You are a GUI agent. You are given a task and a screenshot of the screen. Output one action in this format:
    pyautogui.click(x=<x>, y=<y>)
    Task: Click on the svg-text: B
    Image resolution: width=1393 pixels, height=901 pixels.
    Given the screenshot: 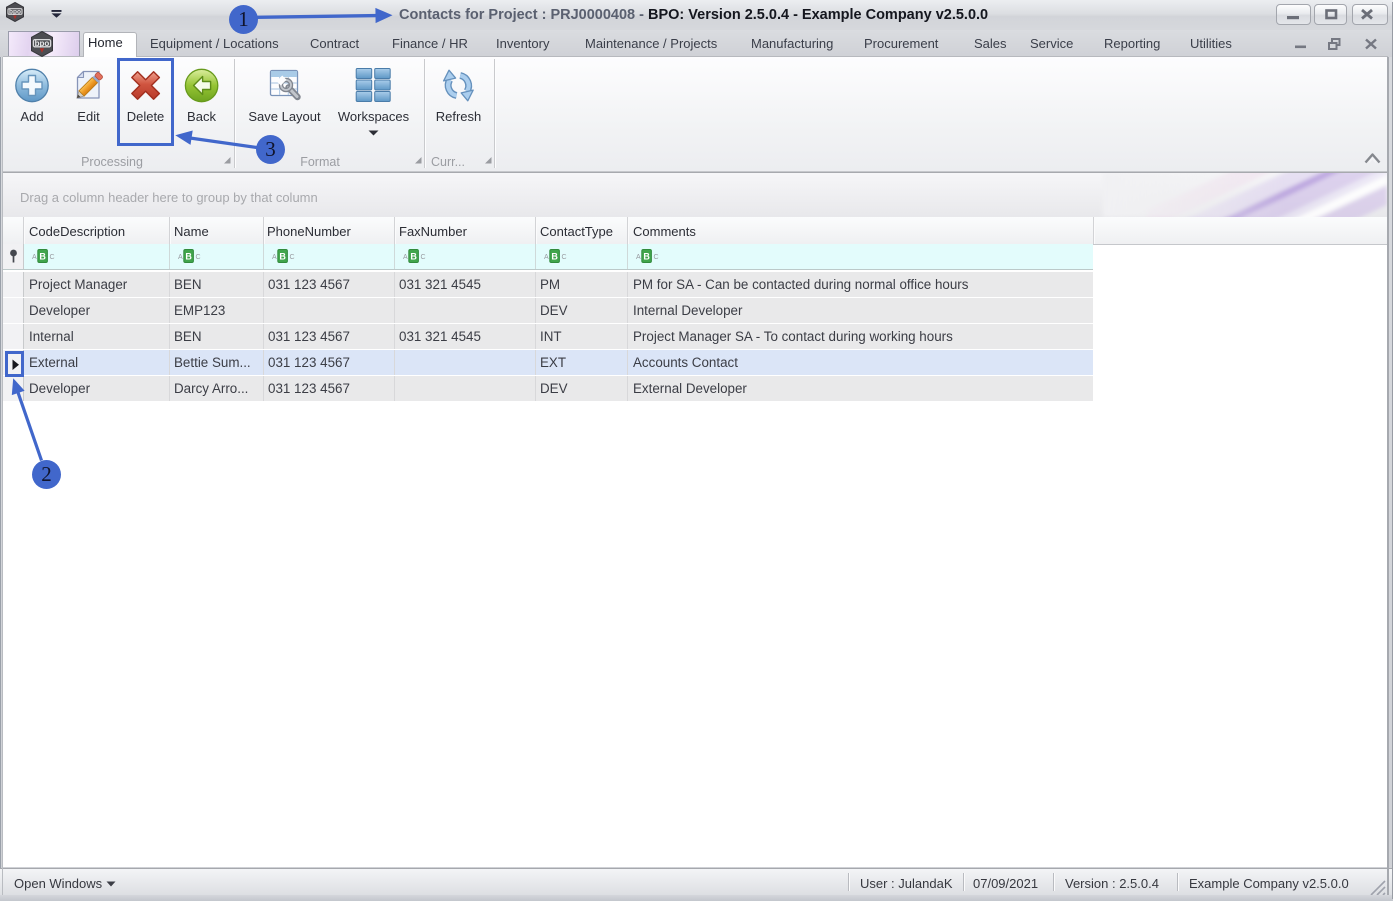 What is the action you would take?
    pyautogui.click(x=42, y=257)
    